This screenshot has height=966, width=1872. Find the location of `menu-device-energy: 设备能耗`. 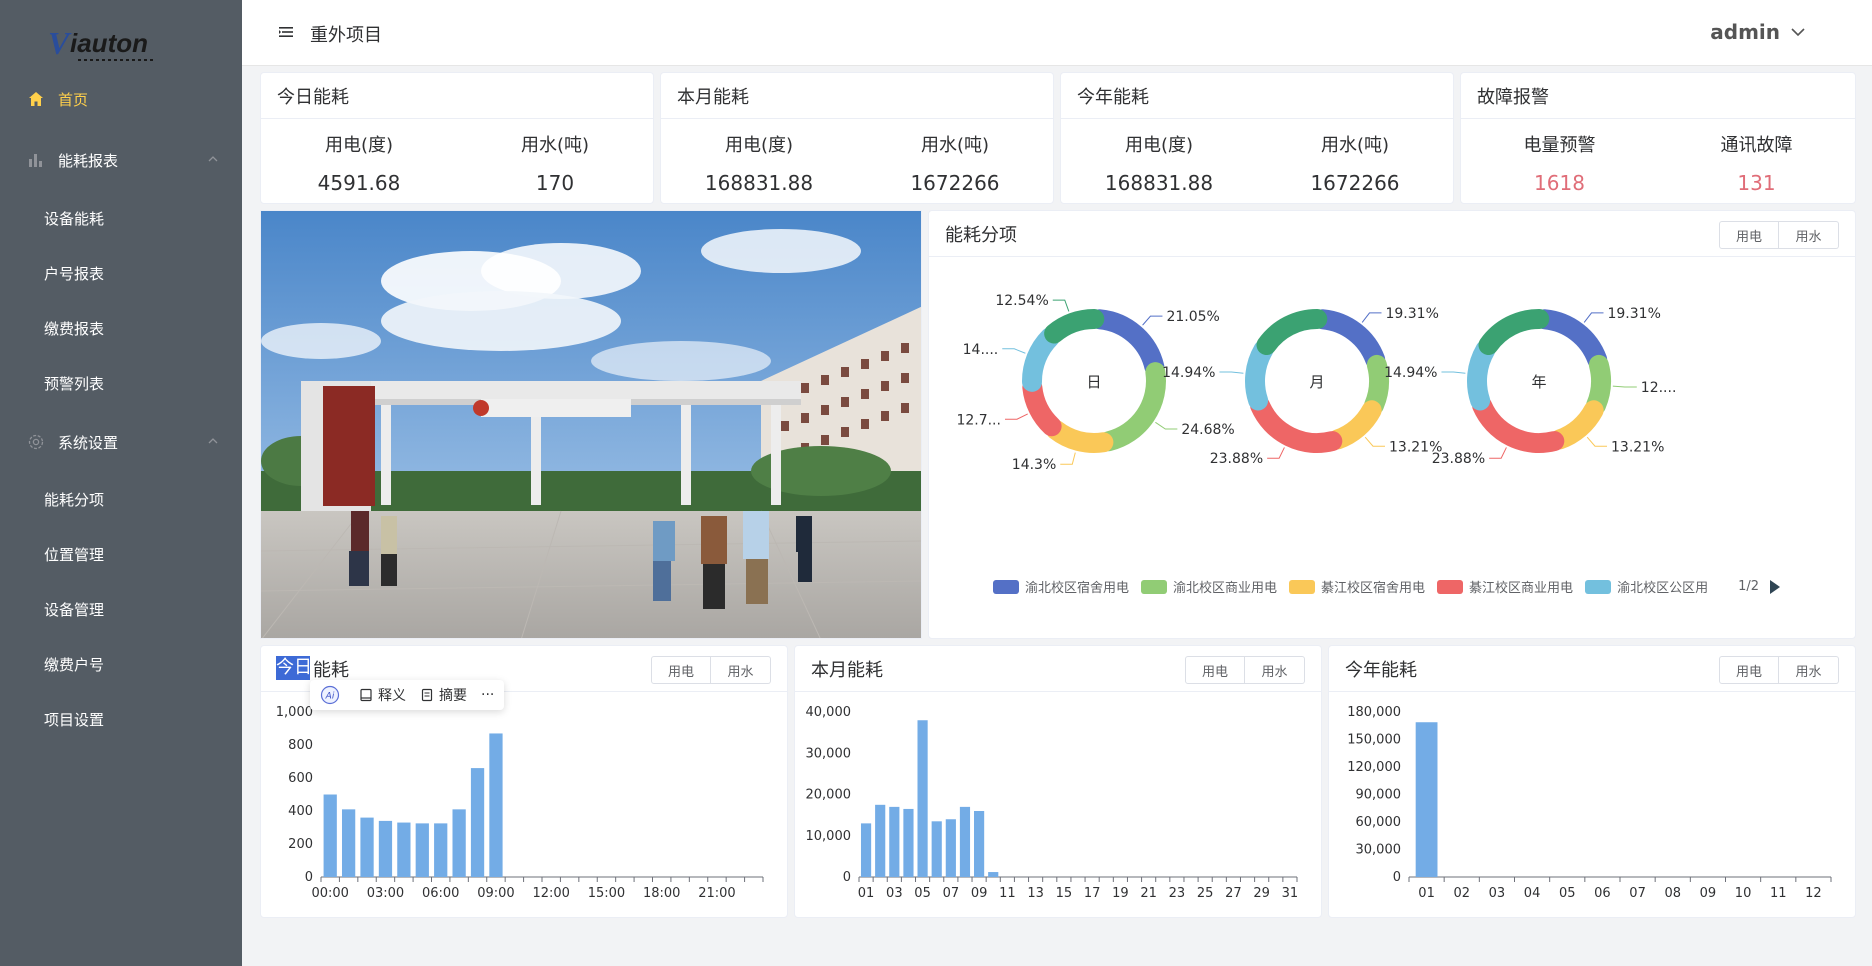

menu-device-energy: 设备能耗 is located at coordinates (121, 218).